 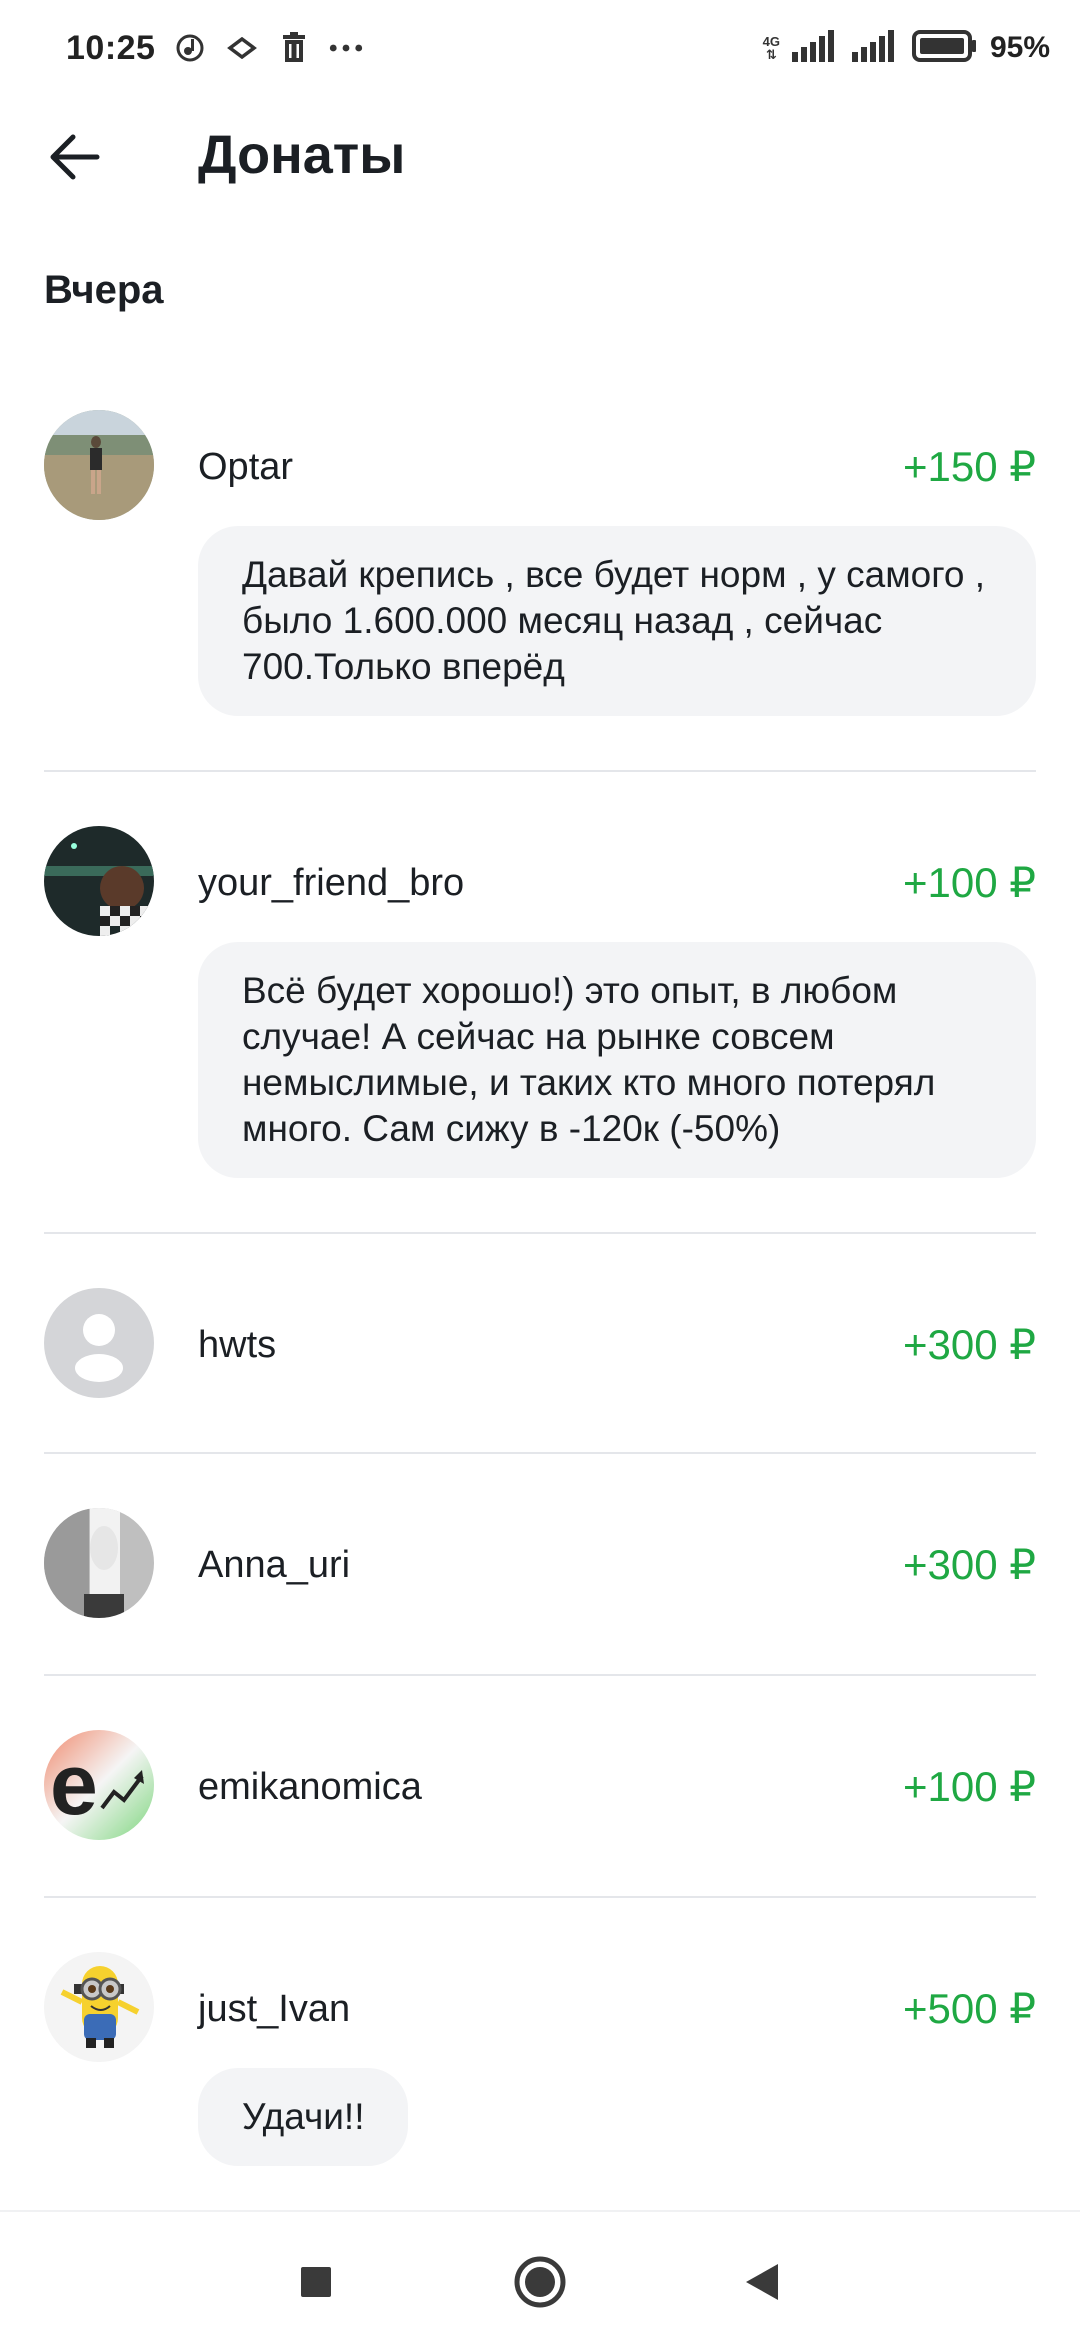 What do you see at coordinates (303, 2117) in the screenshot?
I see `donation-message: Удачи!!` at bounding box center [303, 2117].